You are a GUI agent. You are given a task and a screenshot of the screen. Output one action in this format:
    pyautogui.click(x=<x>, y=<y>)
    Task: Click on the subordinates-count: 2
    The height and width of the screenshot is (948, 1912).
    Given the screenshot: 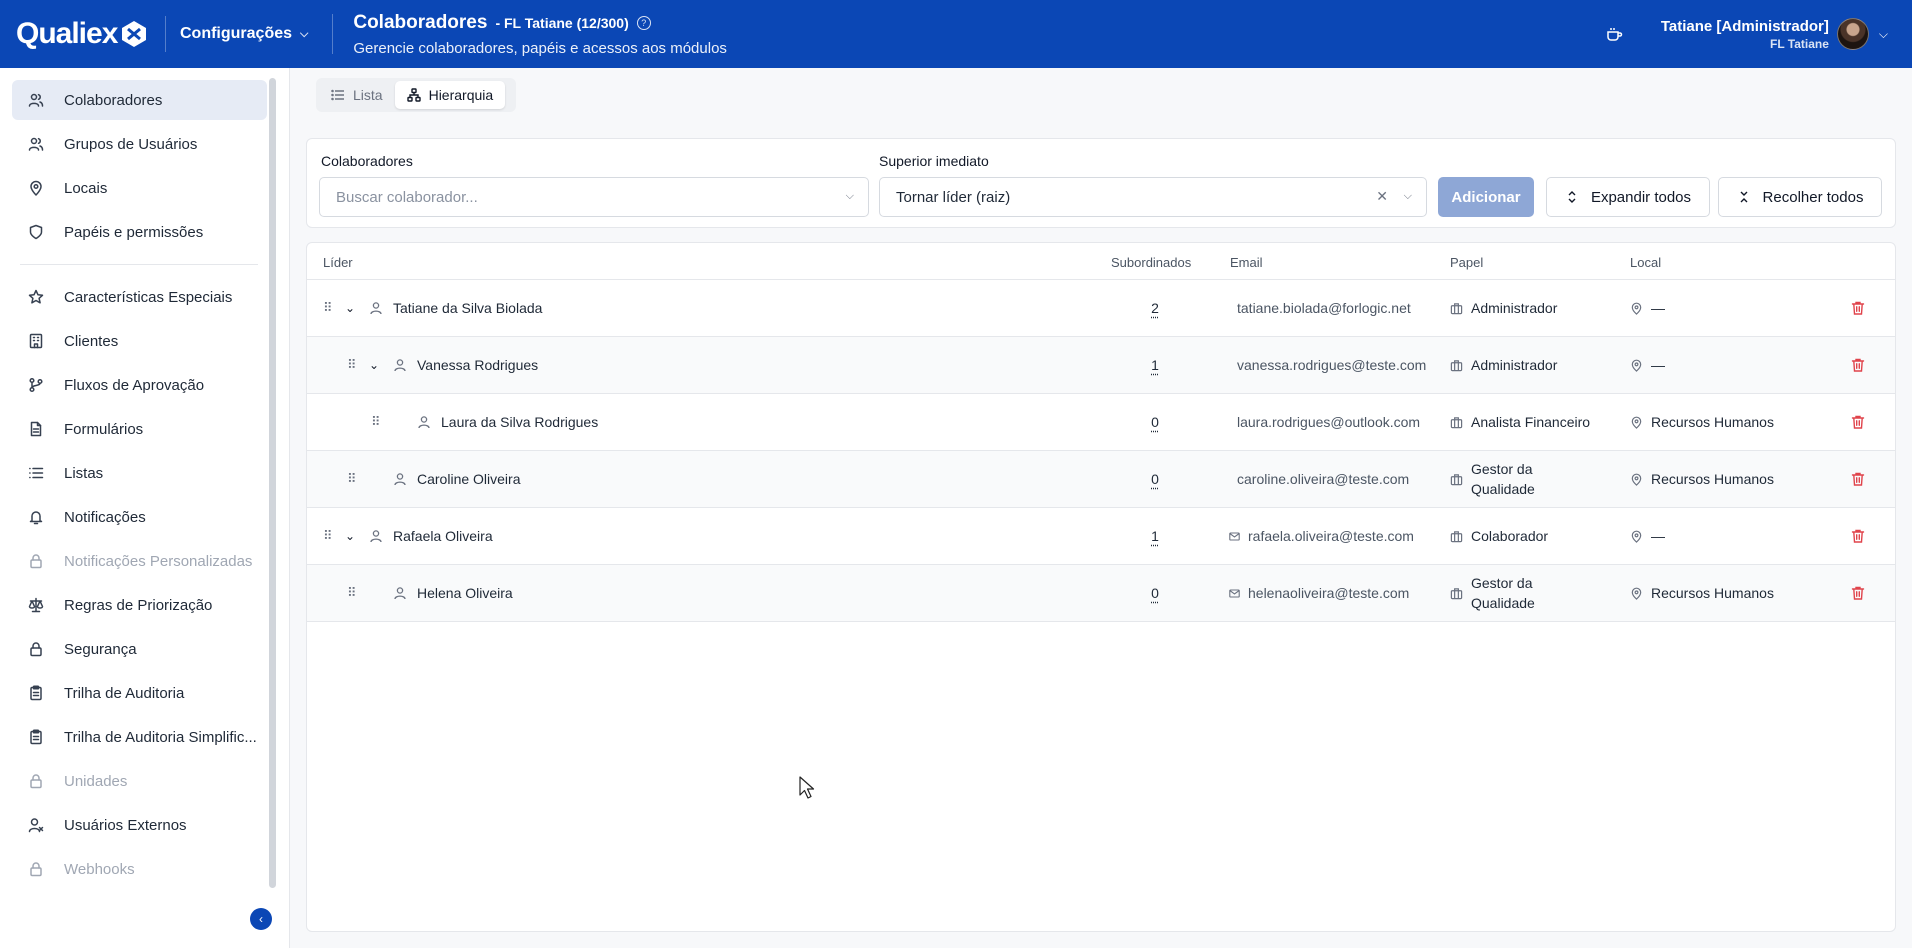 What is the action you would take?
    pyautogui.click(x=1155, y=308)
    